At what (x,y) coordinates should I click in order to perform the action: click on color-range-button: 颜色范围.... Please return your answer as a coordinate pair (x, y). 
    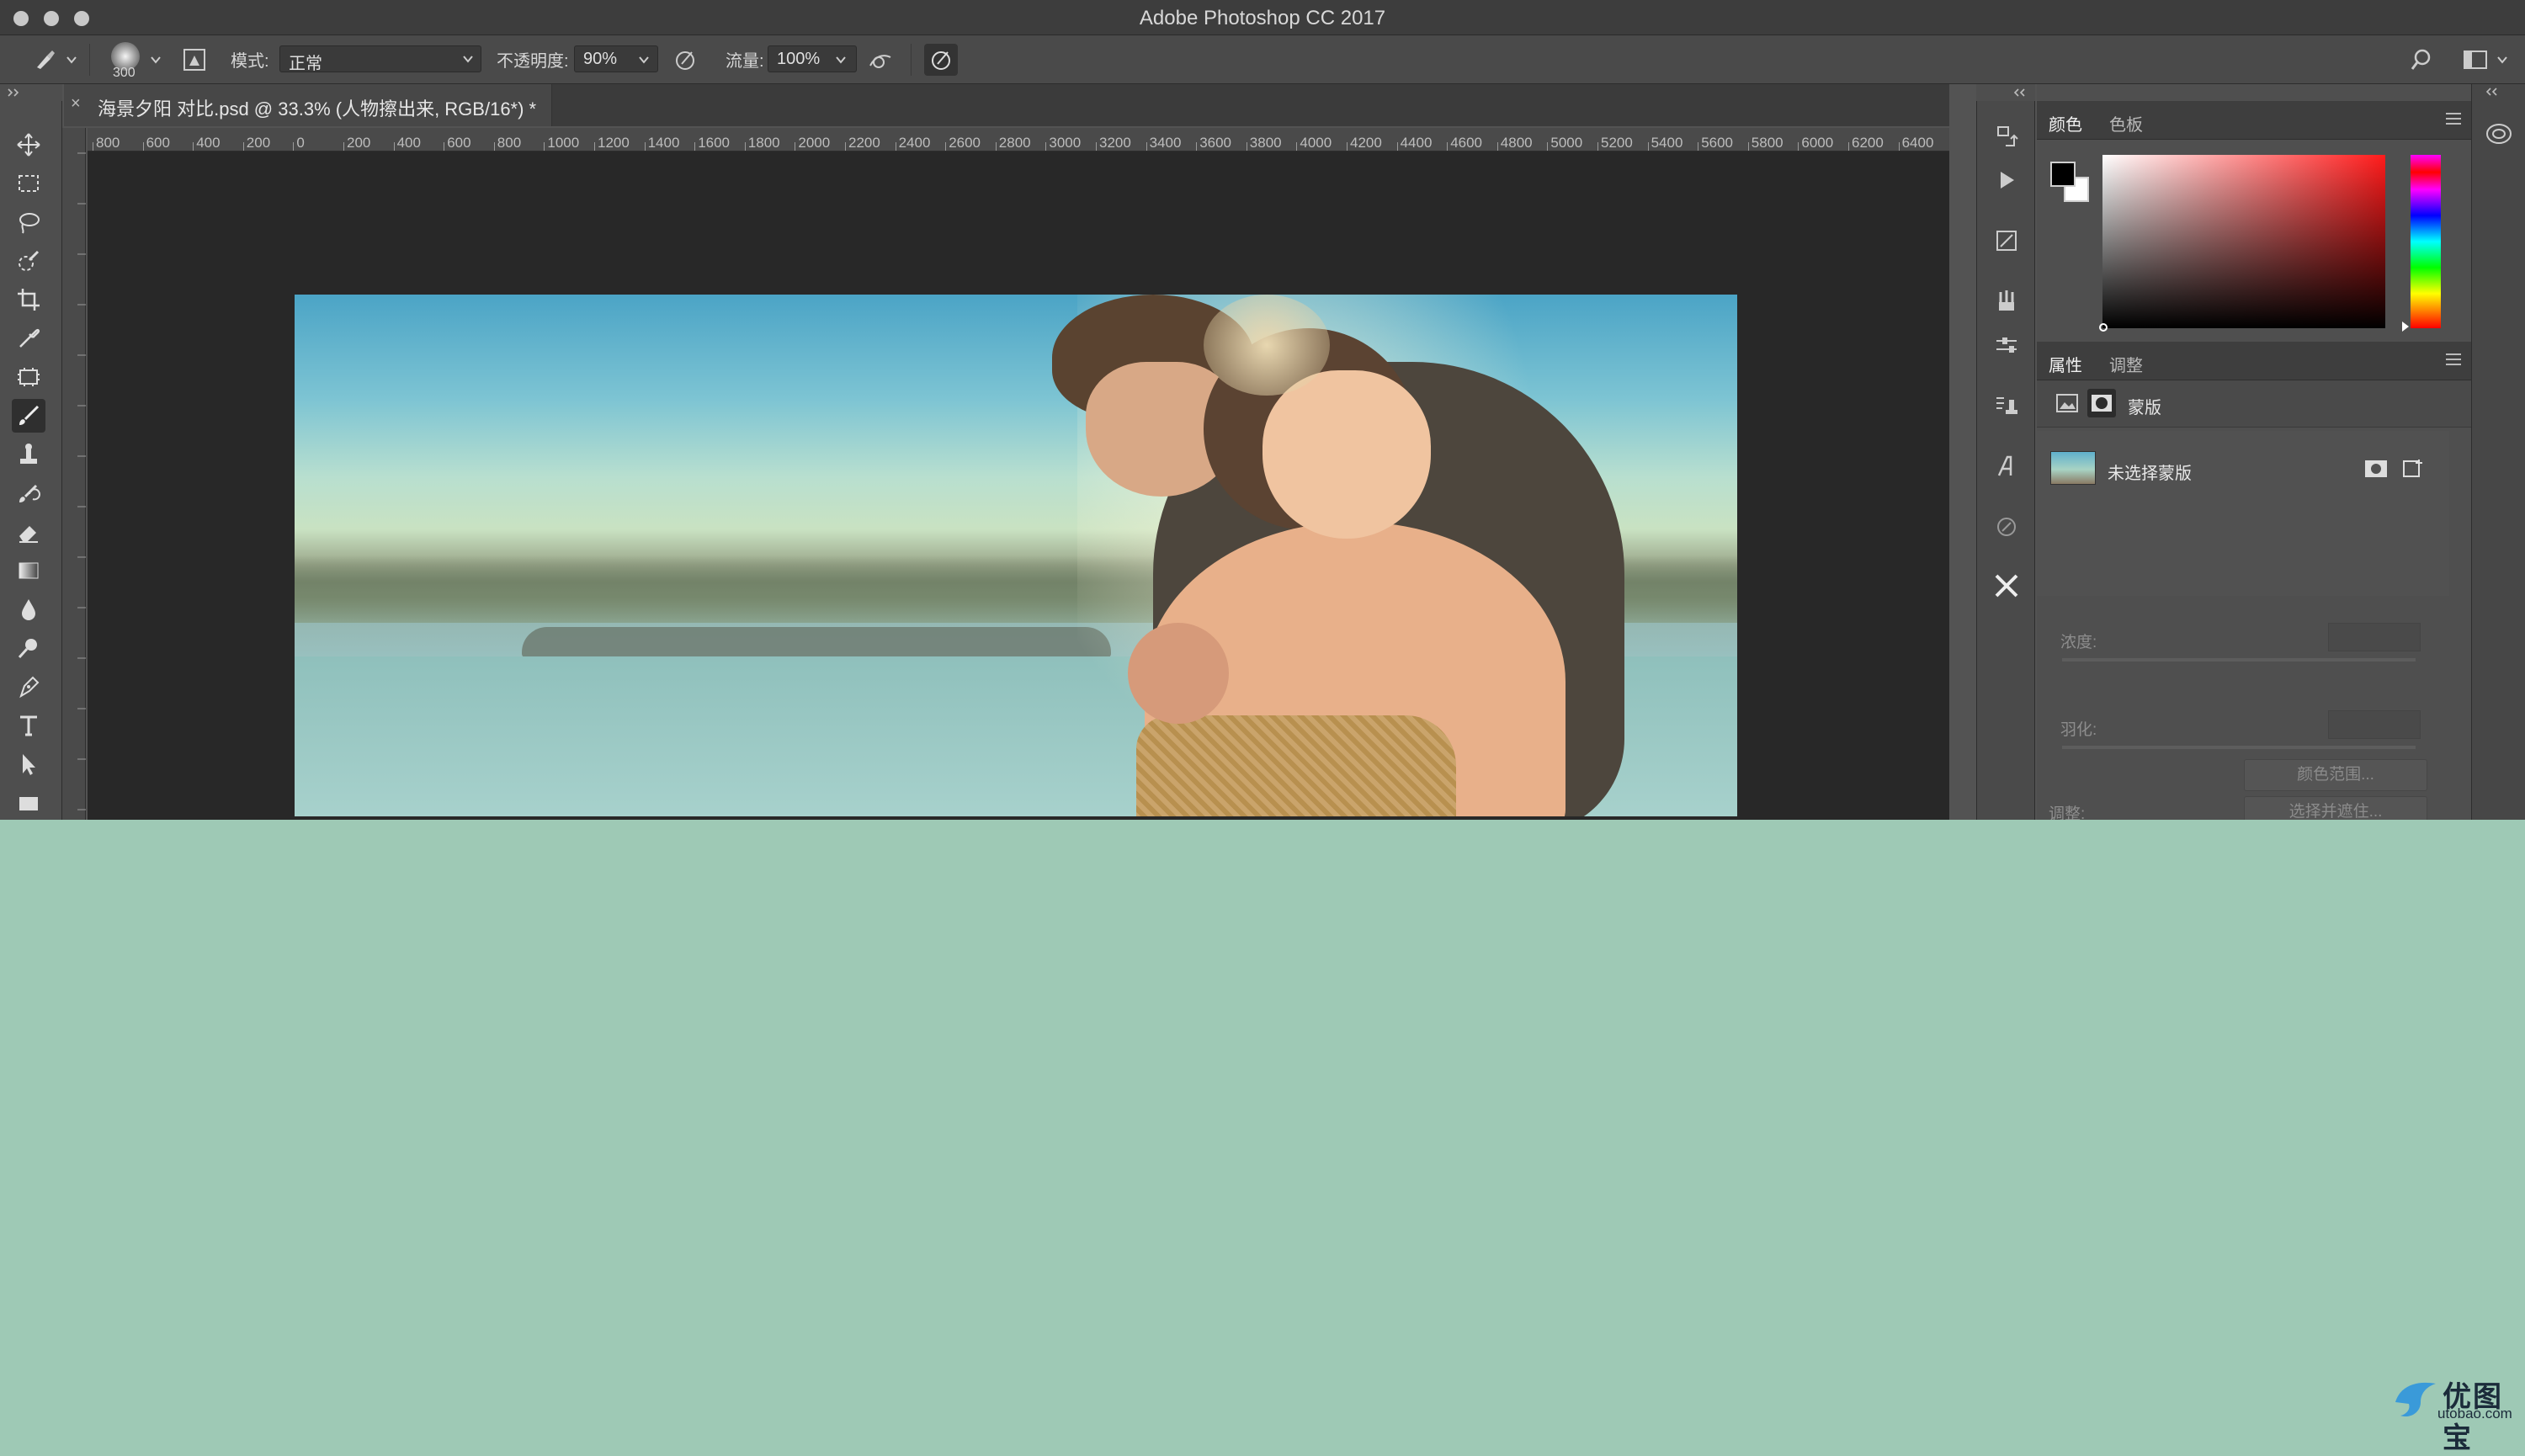
    Looking at the image, I should click on (2335, 775).